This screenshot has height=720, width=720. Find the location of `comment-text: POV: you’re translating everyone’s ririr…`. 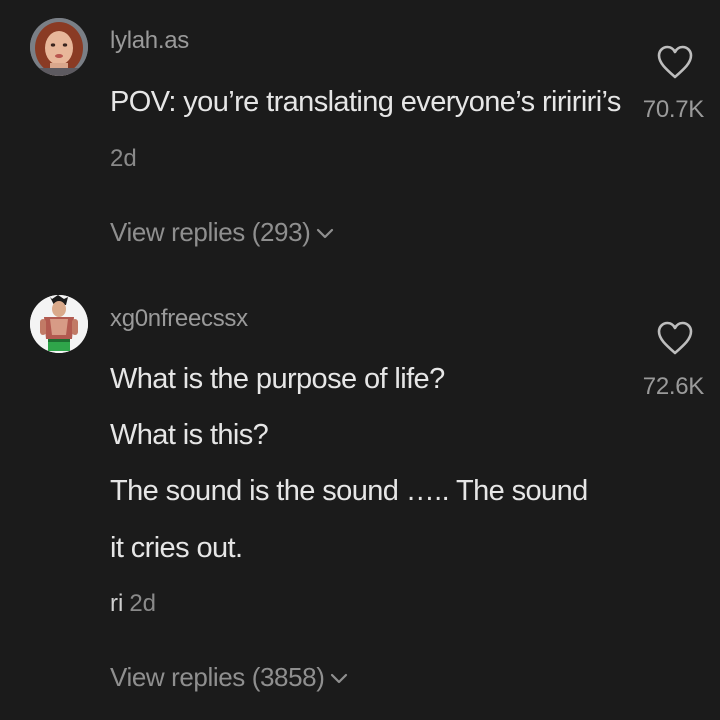

comment-text: POV: you’re translating everyone’s ririr… is located at coordinates (365, 102).